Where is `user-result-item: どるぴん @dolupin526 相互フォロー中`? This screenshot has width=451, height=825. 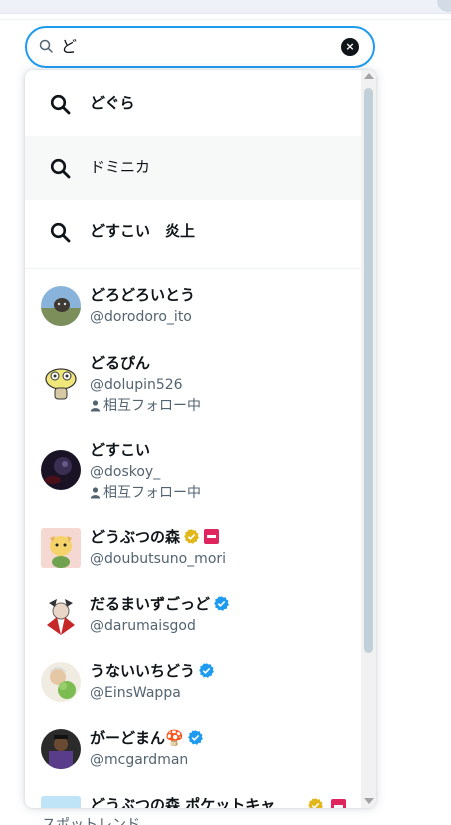
user-result-item: どるぴん @dolupin526 相互フォロー中 is located at coordinates (193, 386).